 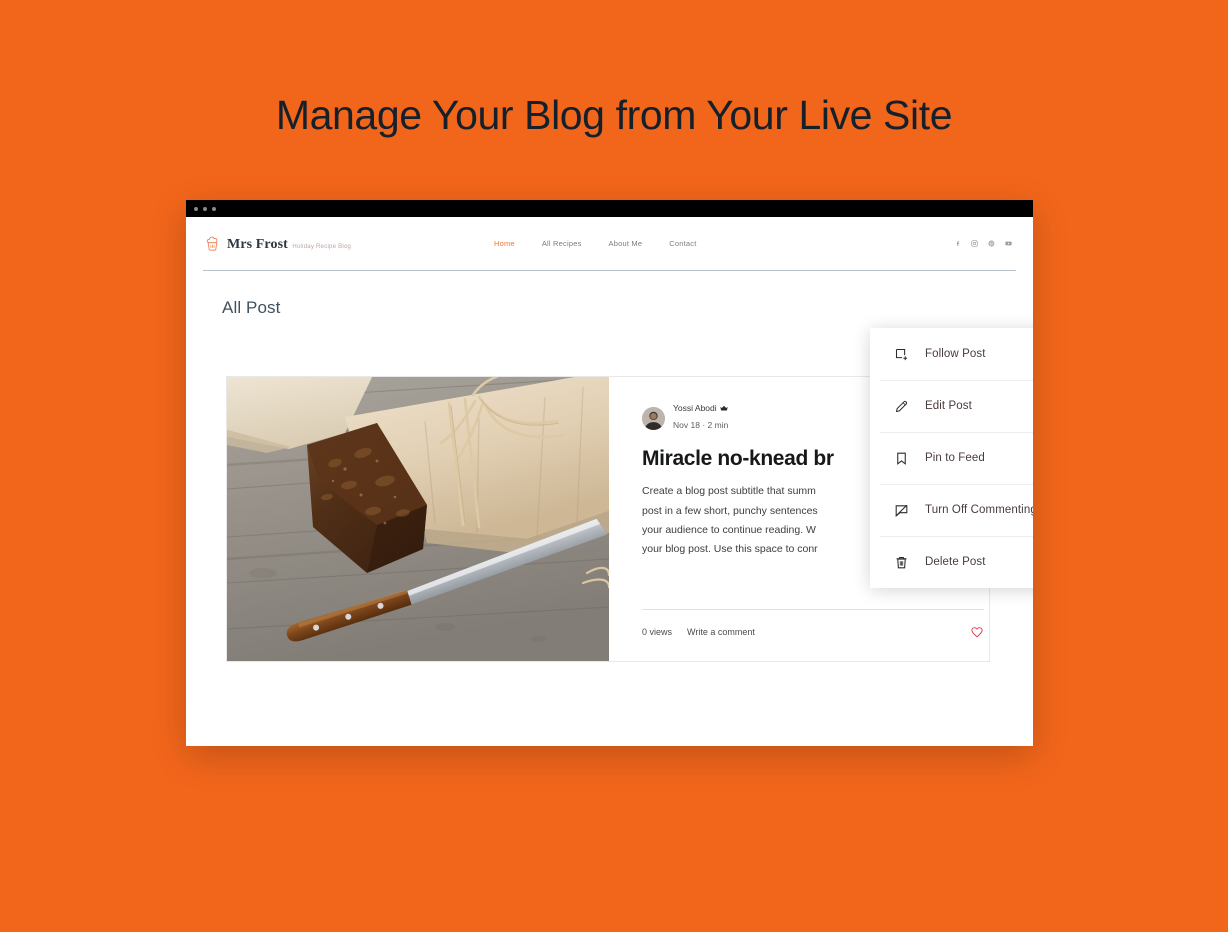 What do you see at coordinates (901, 458) in the screenshot?
I see `bookmark-icon` at bounding box center [901, 458].